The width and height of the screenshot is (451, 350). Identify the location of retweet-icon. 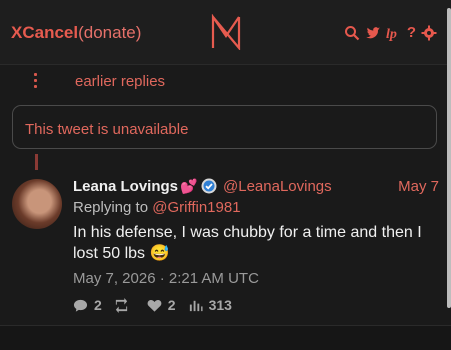
(121, 305).